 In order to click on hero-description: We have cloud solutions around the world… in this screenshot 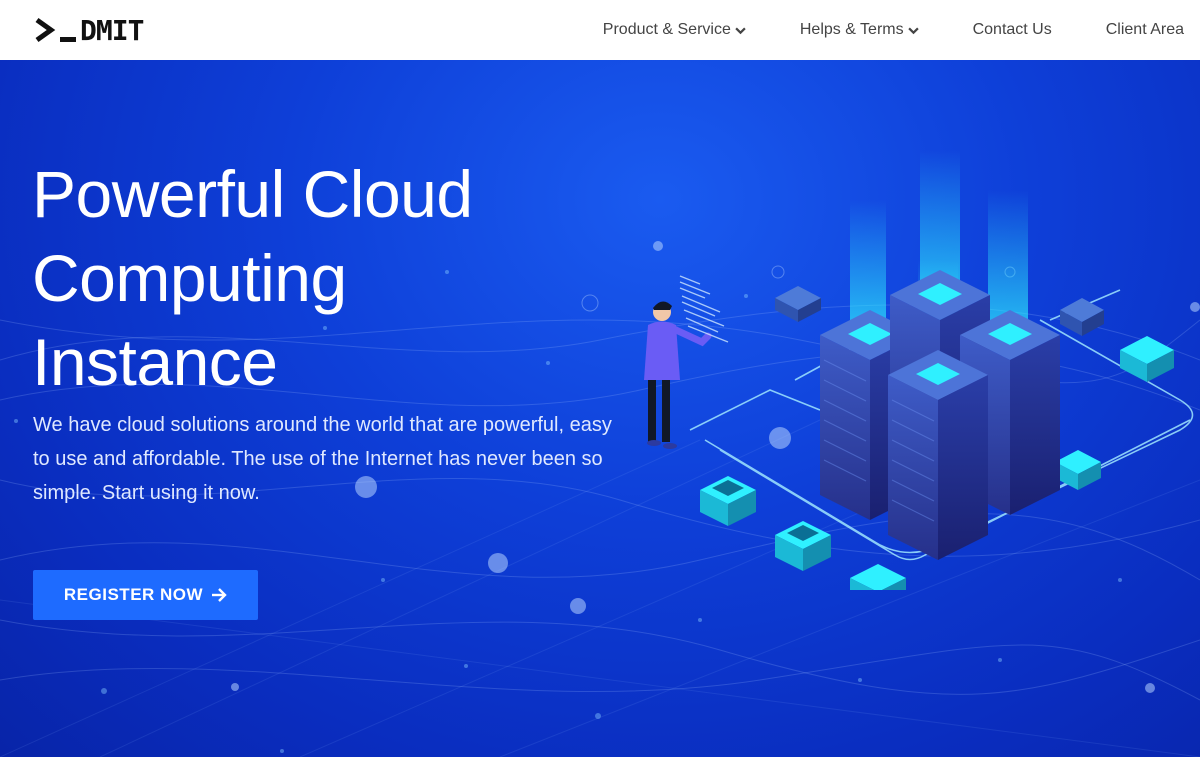, I will do `click(322, 459)`.